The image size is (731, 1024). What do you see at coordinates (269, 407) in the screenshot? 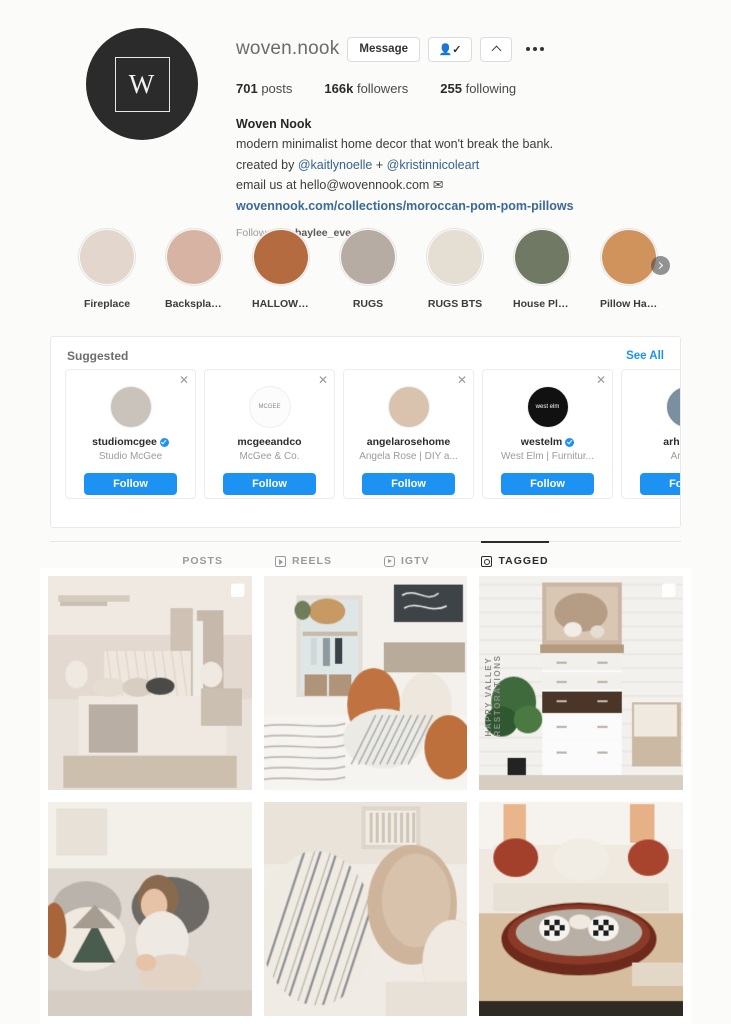
I see `suggested-avatar: MCGEE` at bounding box center [269, 407].